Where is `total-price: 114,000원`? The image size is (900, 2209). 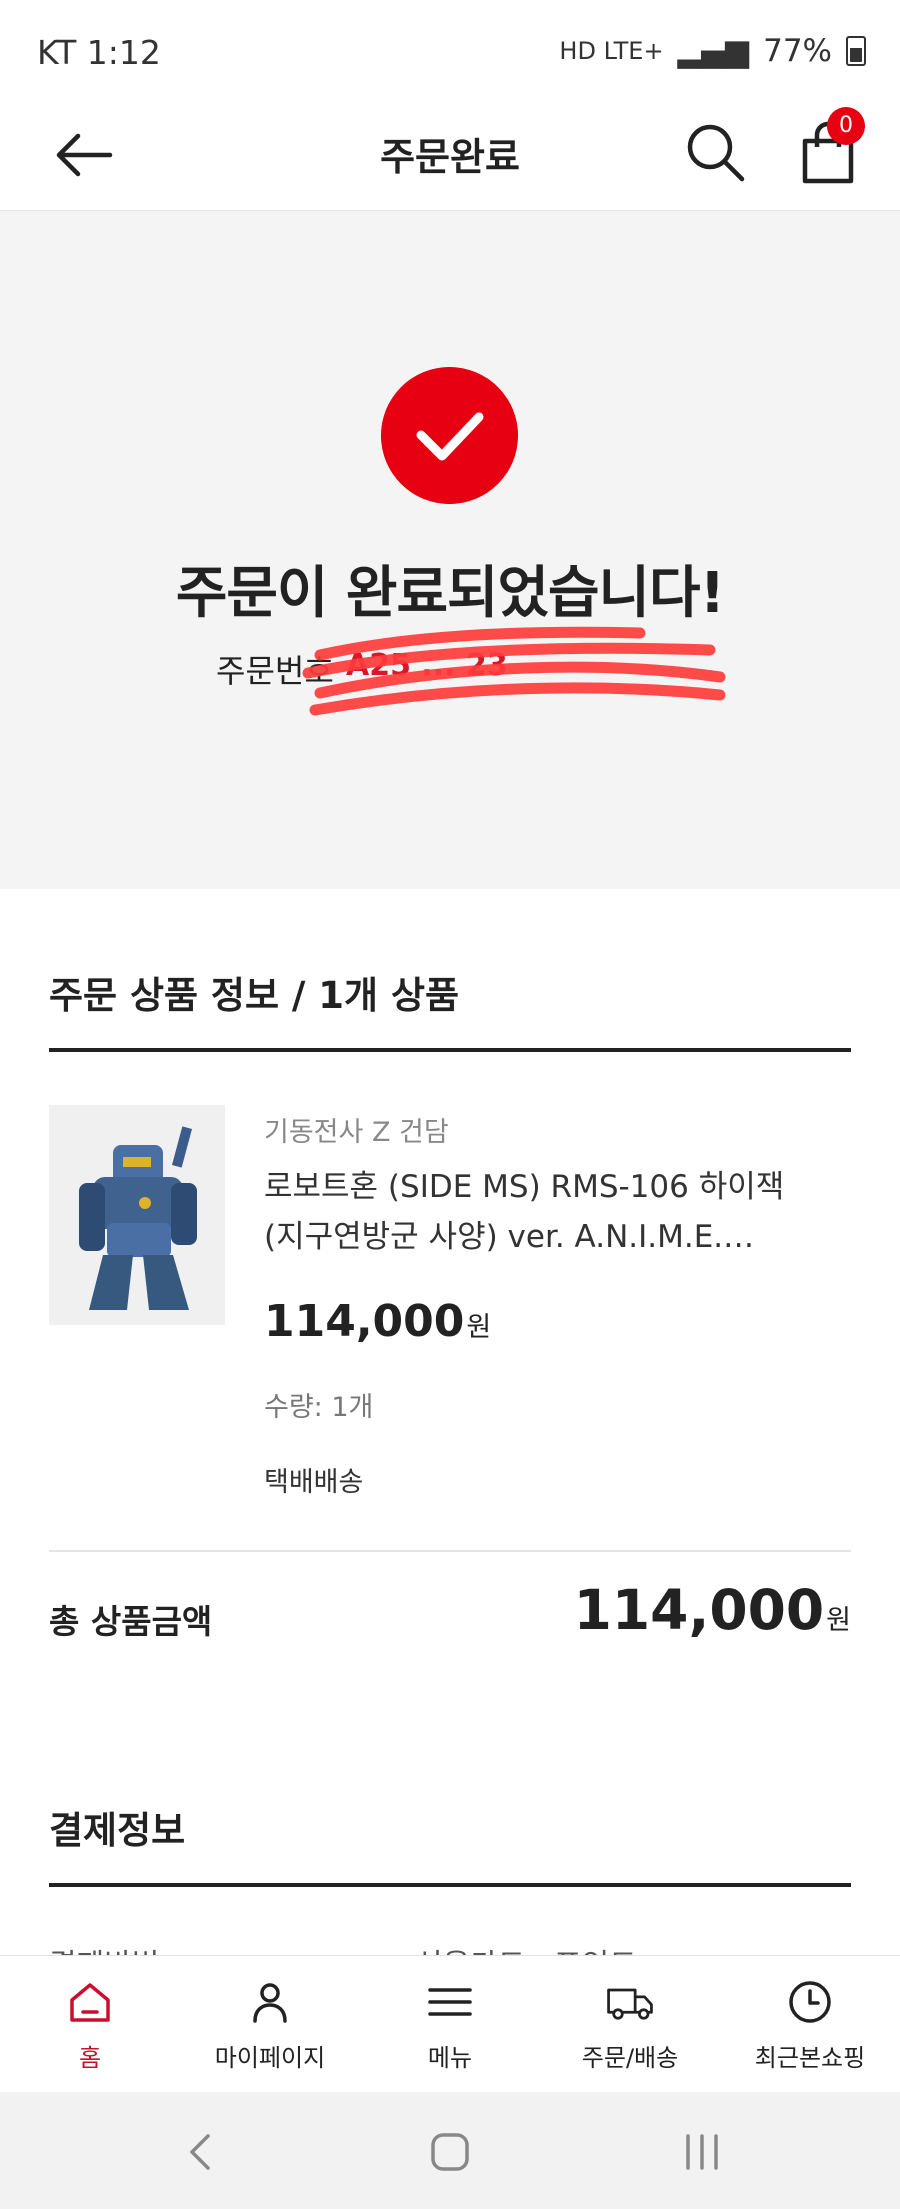
total-price: 114,000원 is located at coordinates (712, 1610).